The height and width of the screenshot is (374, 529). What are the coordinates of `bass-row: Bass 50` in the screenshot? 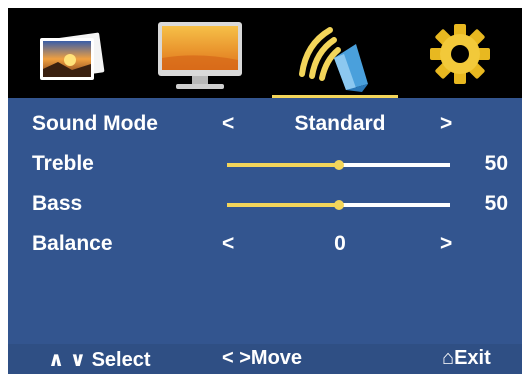 It's located at (265, 205).